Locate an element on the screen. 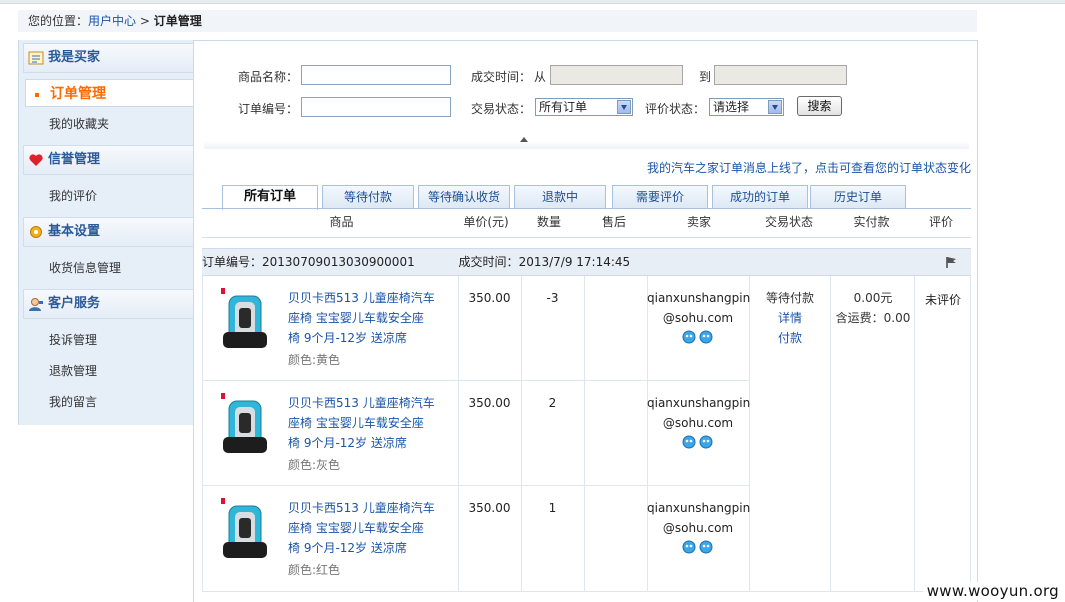  column-header-unit-price: 单价(元) is located at coordinates (486, 222).